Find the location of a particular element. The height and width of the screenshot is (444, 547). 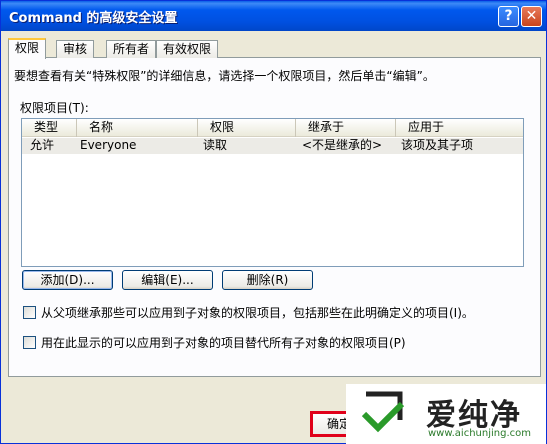

title-bar: Command 的高级安全设置 ? ✕ is located at coordinates (273, 16).